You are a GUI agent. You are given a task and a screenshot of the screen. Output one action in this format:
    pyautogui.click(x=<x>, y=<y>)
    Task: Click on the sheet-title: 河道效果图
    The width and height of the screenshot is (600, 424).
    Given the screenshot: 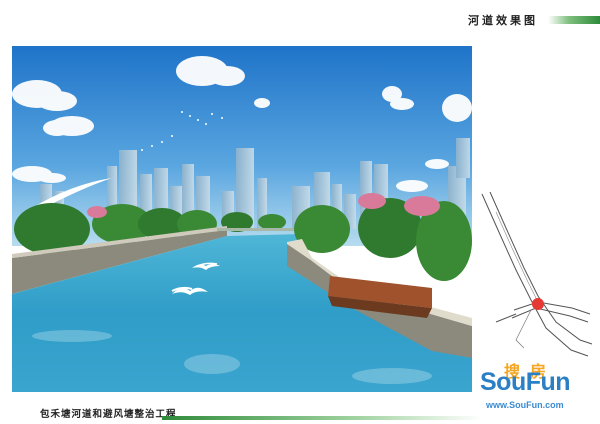 What is the action you would take?
    pyautogui.click(x=503, y=20)
    